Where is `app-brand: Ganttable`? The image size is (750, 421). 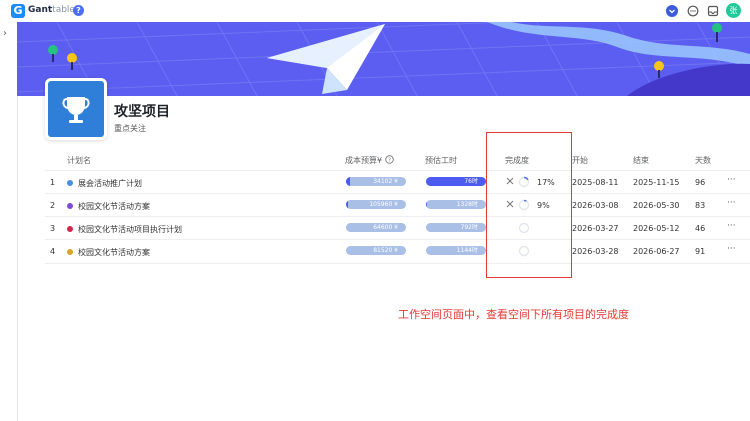 app-brand: Ganttable is located at coordinates (51, 10).